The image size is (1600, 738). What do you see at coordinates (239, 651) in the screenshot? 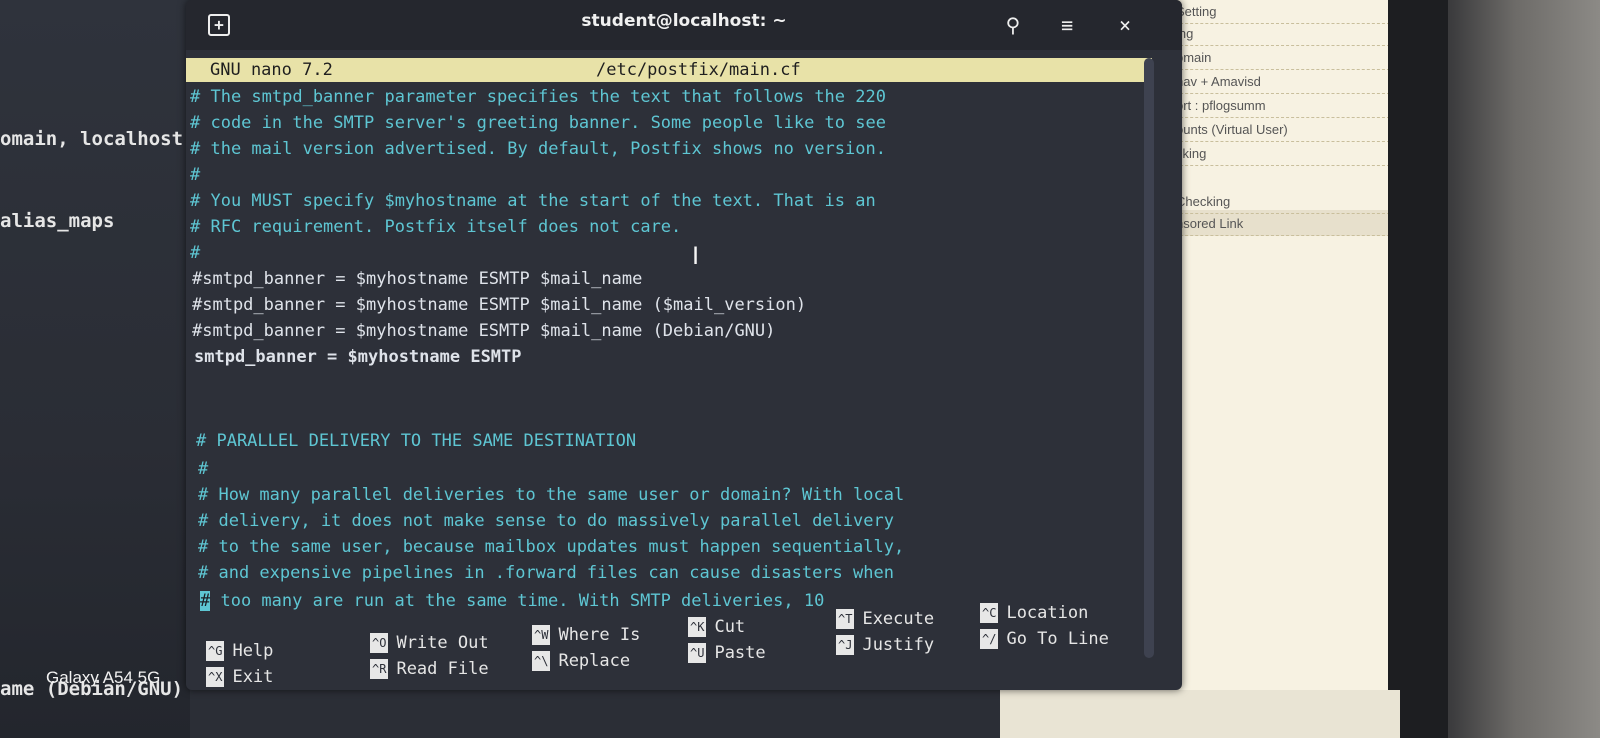
I see `shortcut-help: ^G Help` at bounding box center [239, 651].